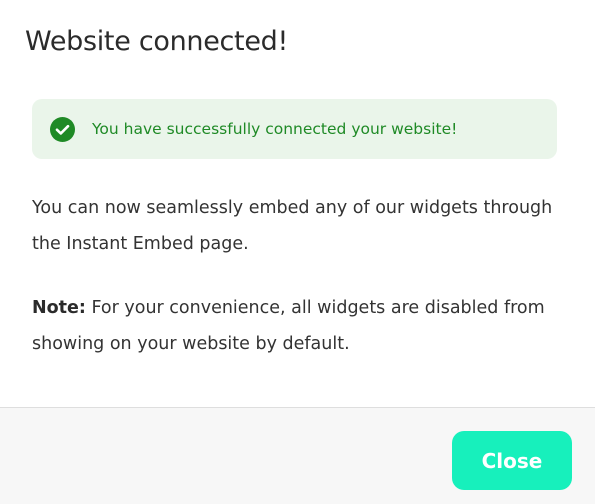 The width and height of the screenshot is (595, 504). Describe the element at coordinates (512, 460) in the screenshot. I see `close-button: Close` at that location.